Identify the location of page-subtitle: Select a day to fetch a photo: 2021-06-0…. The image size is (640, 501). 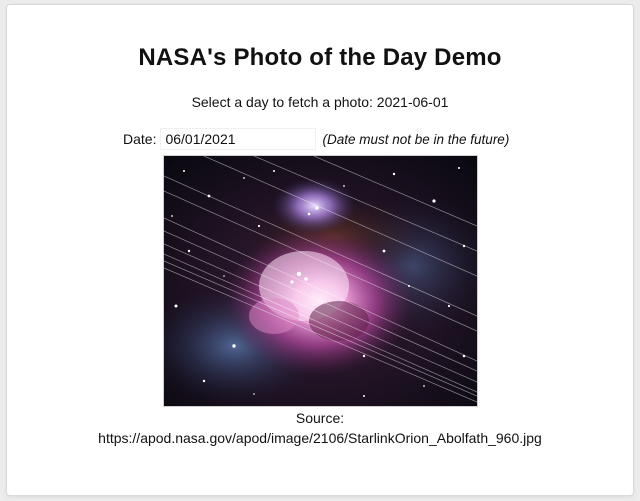
(320, 102).